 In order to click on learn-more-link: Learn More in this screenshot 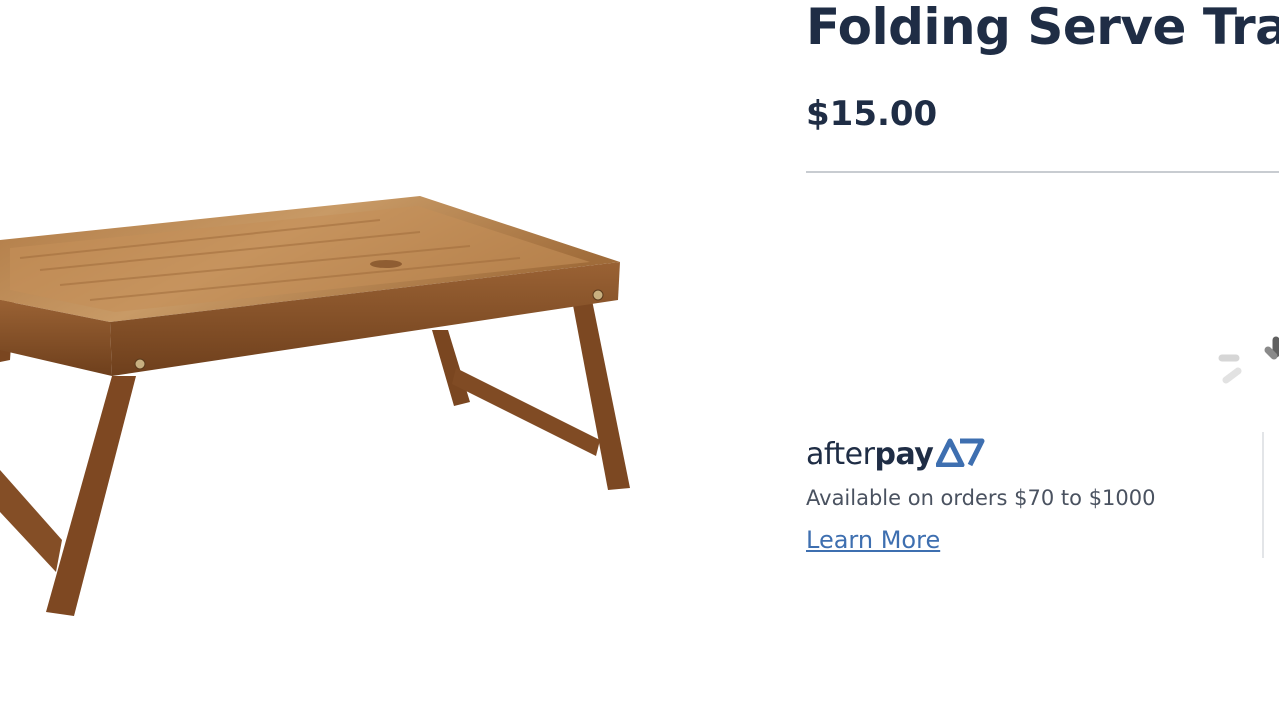, I will do `click(873, 540)`.